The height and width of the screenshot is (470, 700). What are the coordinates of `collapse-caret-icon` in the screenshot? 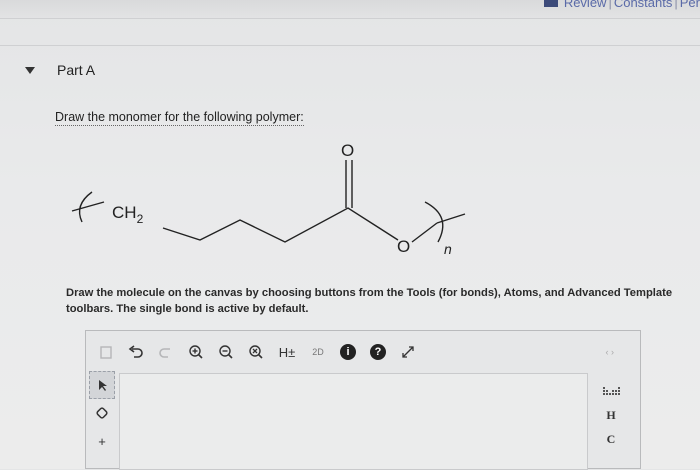 It's located at (30, 70).